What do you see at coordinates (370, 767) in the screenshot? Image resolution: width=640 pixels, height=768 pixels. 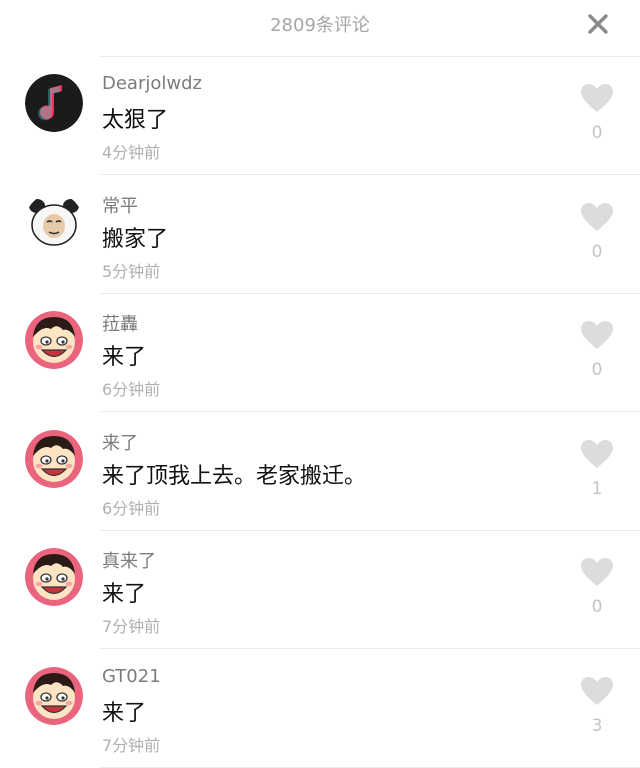 I see `row-divider` at bounding box center [370, 767].